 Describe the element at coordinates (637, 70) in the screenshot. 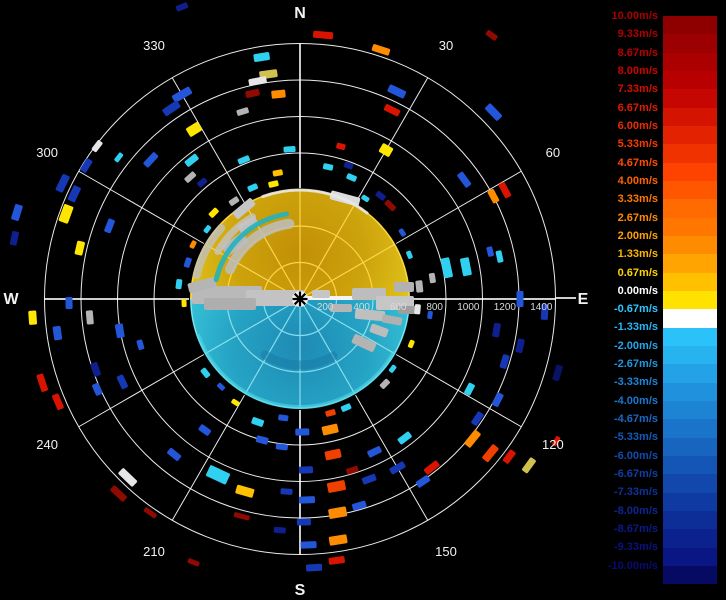

I see `colorbar-tick-label: 8.00m/s` at that location.